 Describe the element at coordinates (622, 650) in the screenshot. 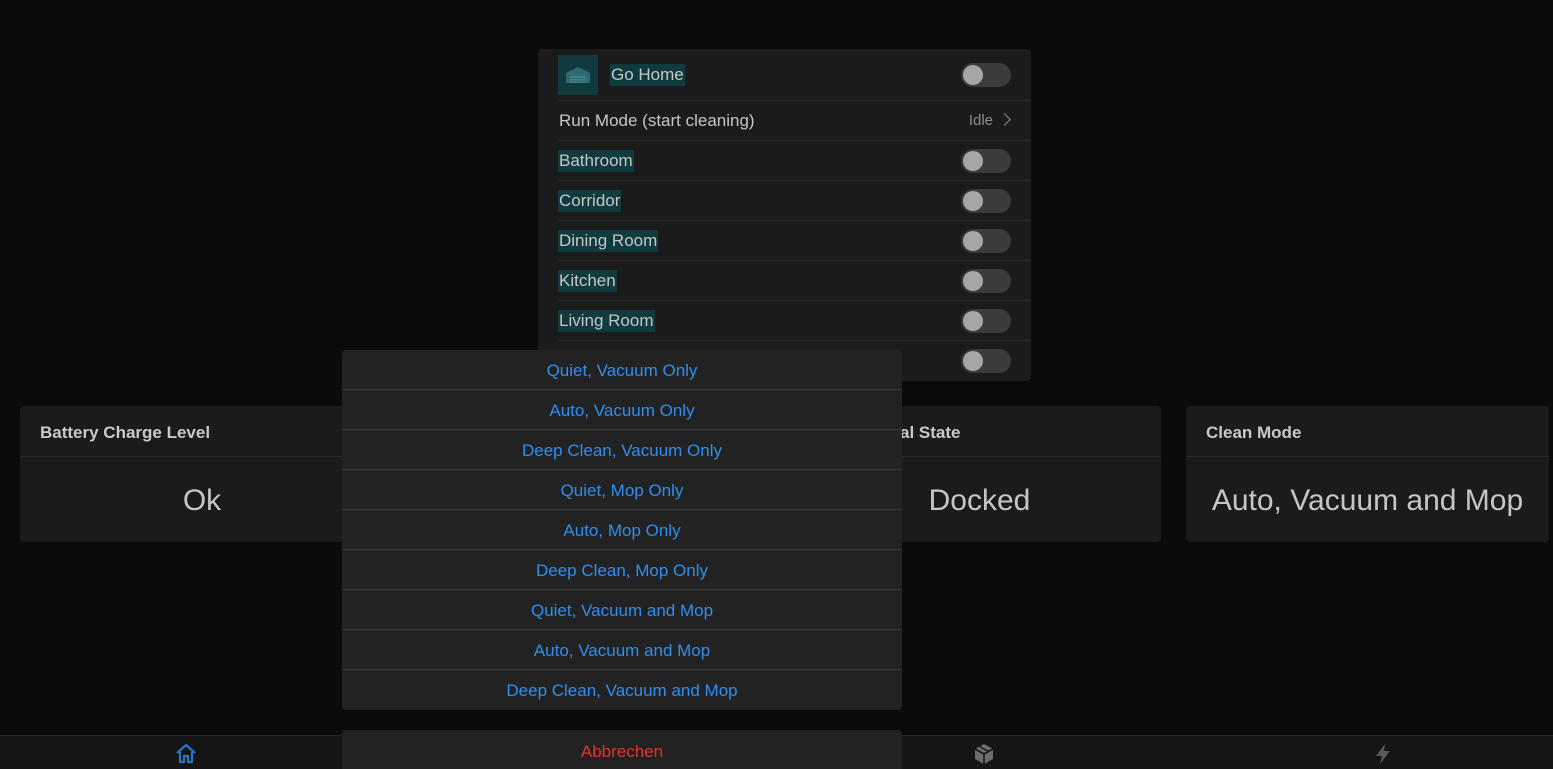

I see `option-auto-vacuum-and-mop: Auto, Vacuum and Mop` at that location.